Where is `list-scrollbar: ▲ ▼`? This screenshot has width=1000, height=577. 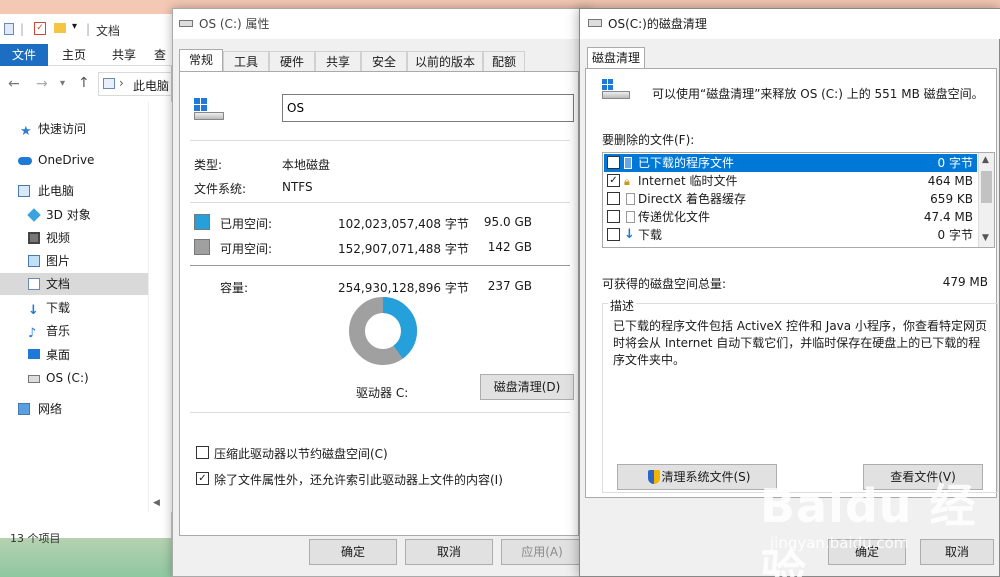
list-scrollbar: ▲ ▼ is located at coordinates (986, 200).